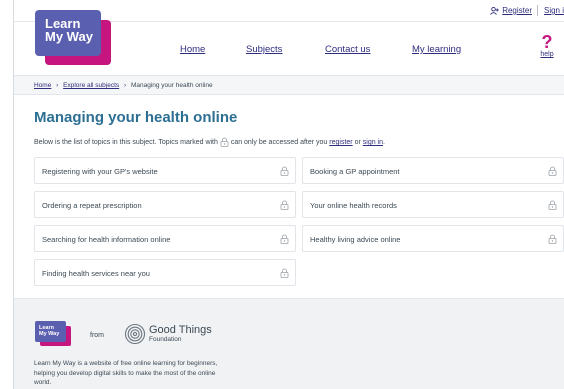 The height and width of the screenshot is (389, 564). I want to click on partner-name: Good Things, so click(180, 330).